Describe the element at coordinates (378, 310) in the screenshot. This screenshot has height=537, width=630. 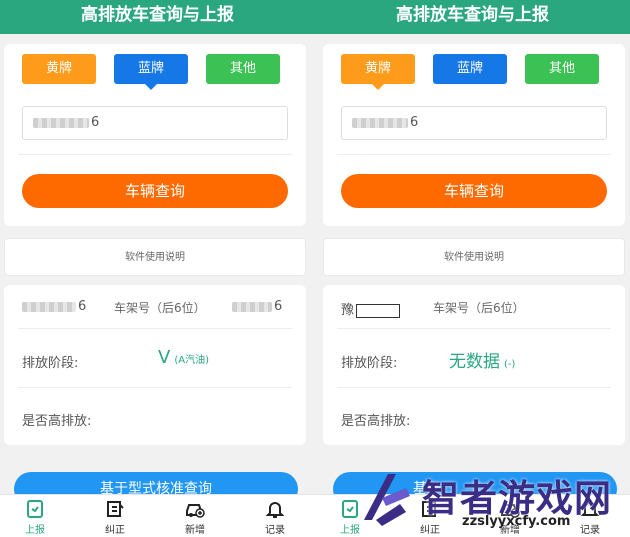
I see `redacted-plate-box` at that location.